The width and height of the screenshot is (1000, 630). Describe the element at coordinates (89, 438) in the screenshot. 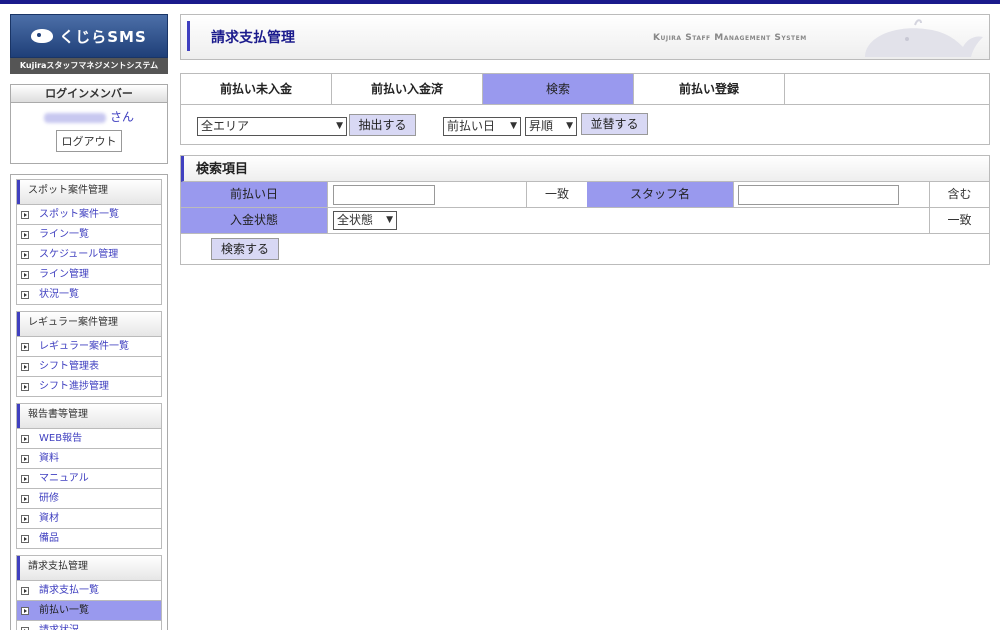

I see `sidebar-item-web-report: WEB報告` at that location.